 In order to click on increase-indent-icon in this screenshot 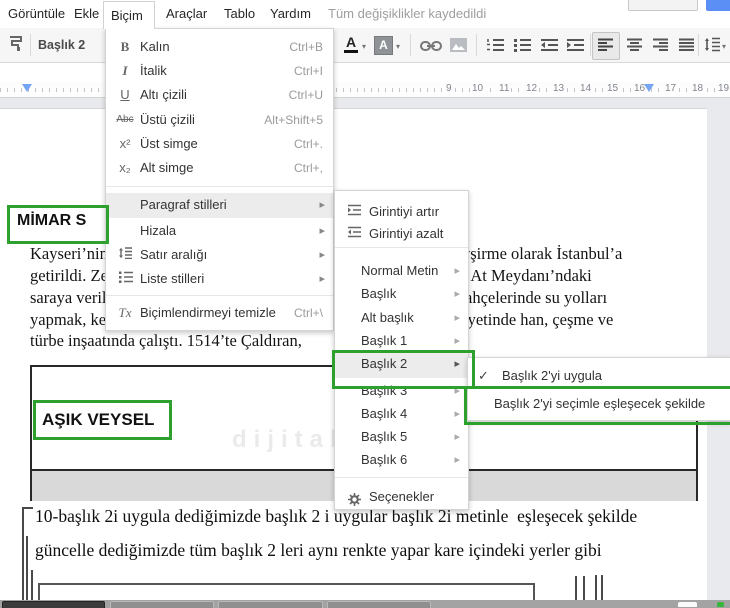, I will do `click(575, 47)`.